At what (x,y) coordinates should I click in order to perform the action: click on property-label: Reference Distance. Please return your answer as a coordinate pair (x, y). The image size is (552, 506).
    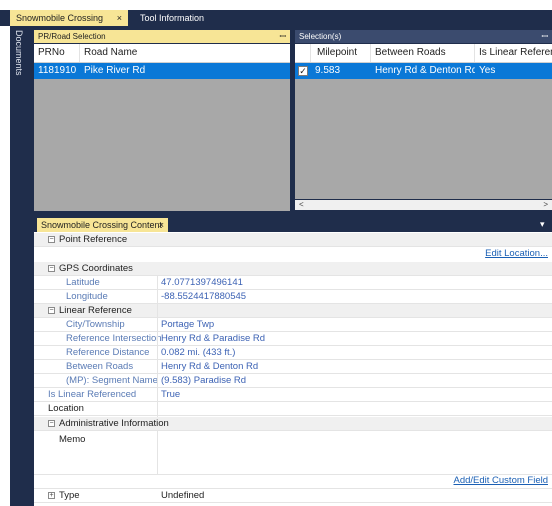
    Looking at the image, I should click on (108, 352).